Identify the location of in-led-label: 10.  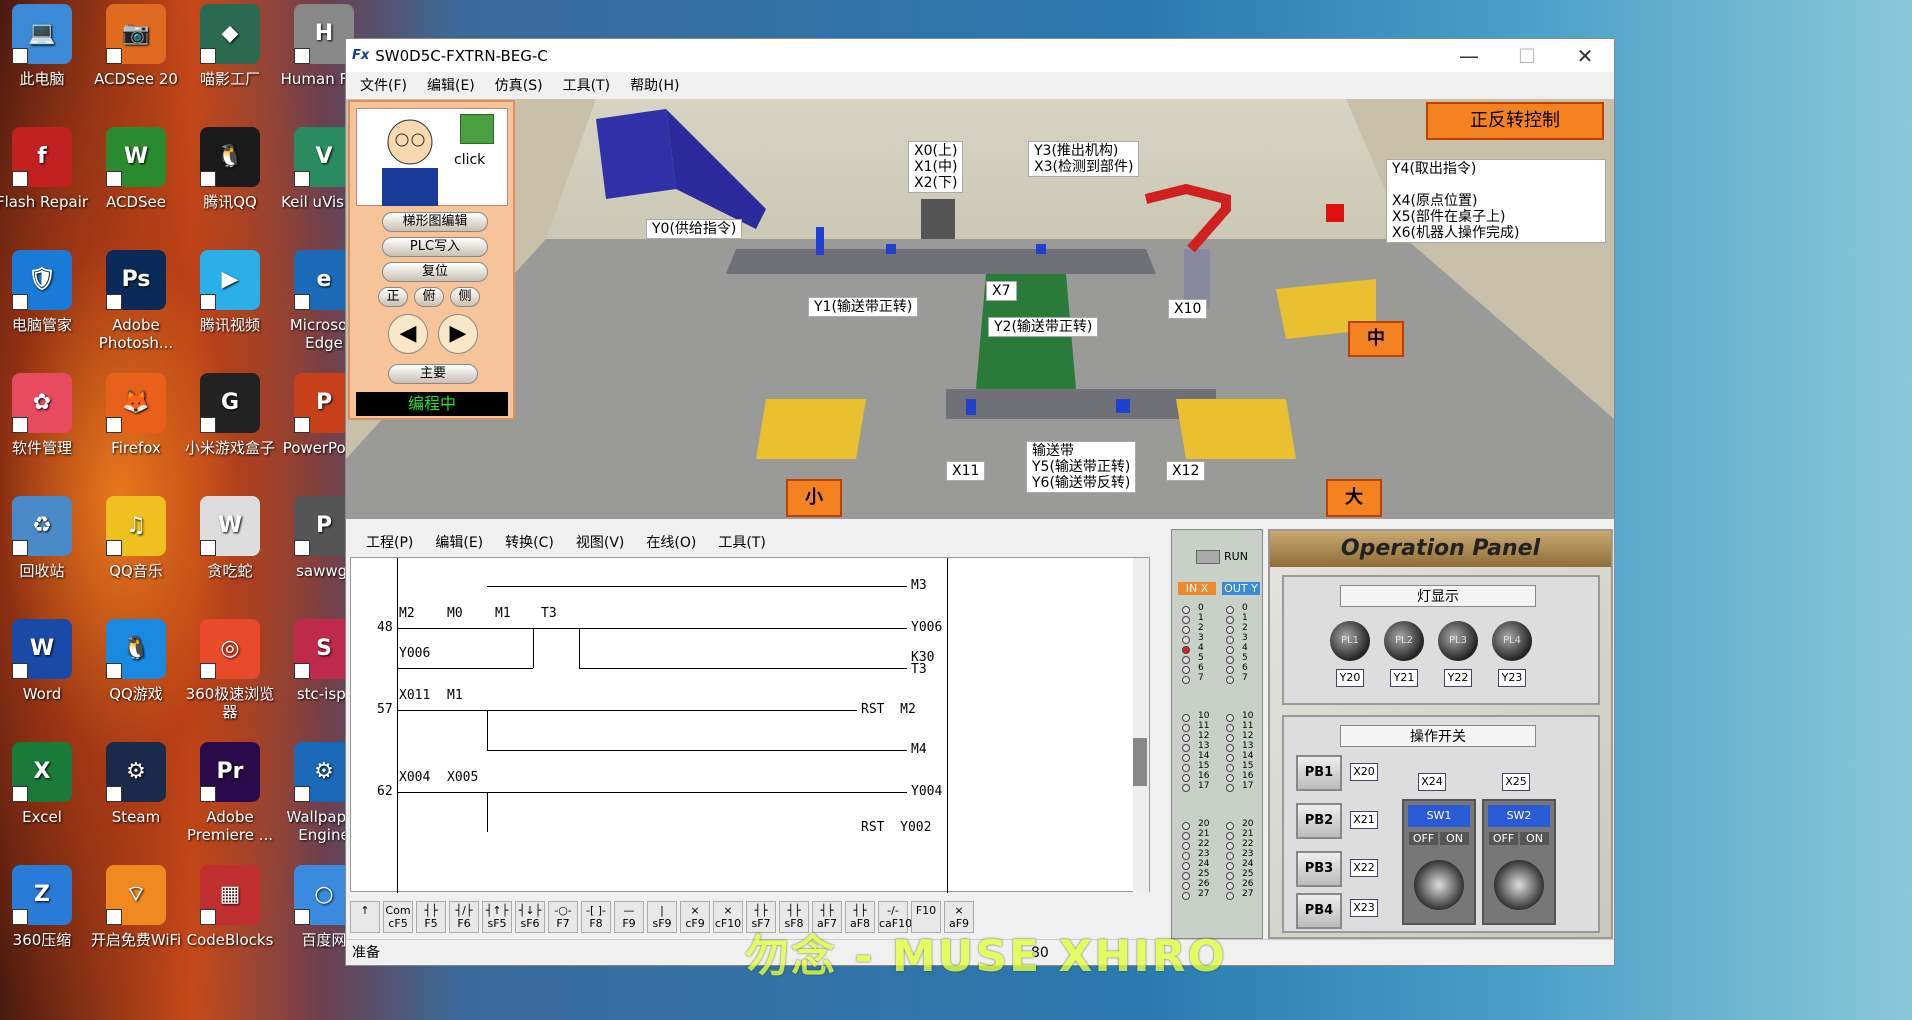
(1204, 716).